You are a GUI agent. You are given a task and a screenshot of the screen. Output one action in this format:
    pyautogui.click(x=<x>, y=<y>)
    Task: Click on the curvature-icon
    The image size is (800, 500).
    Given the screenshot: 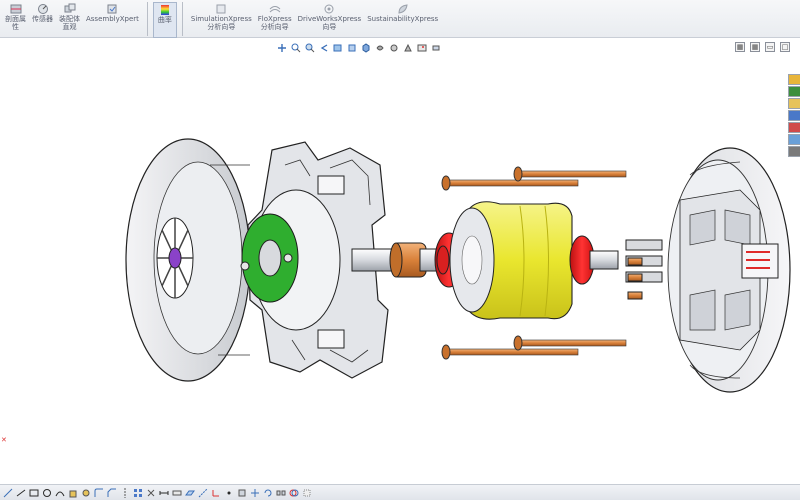 What is the action you would take?
    pyautogui.click(x=165, y=10)
    